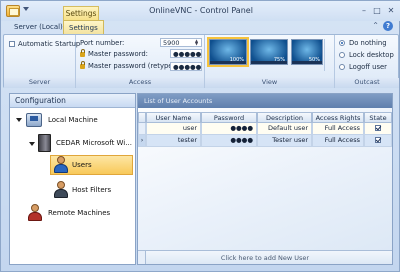 Image resolution: width=400 pixels, height=272 pixels. I want to click on column-description: Description, so click(284, 117).